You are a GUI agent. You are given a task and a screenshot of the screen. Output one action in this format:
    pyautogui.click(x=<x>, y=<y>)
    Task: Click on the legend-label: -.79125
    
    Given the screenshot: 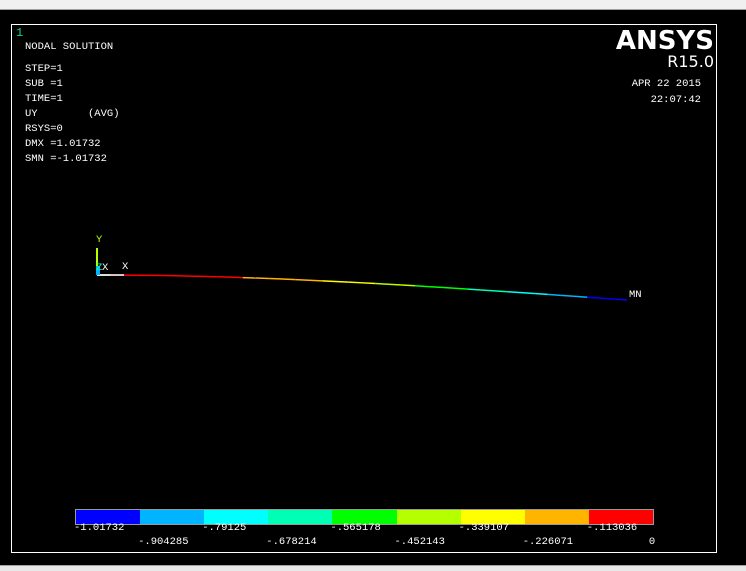 What is the action you would take?
    pyautogui.click(x=224, y=528)
    